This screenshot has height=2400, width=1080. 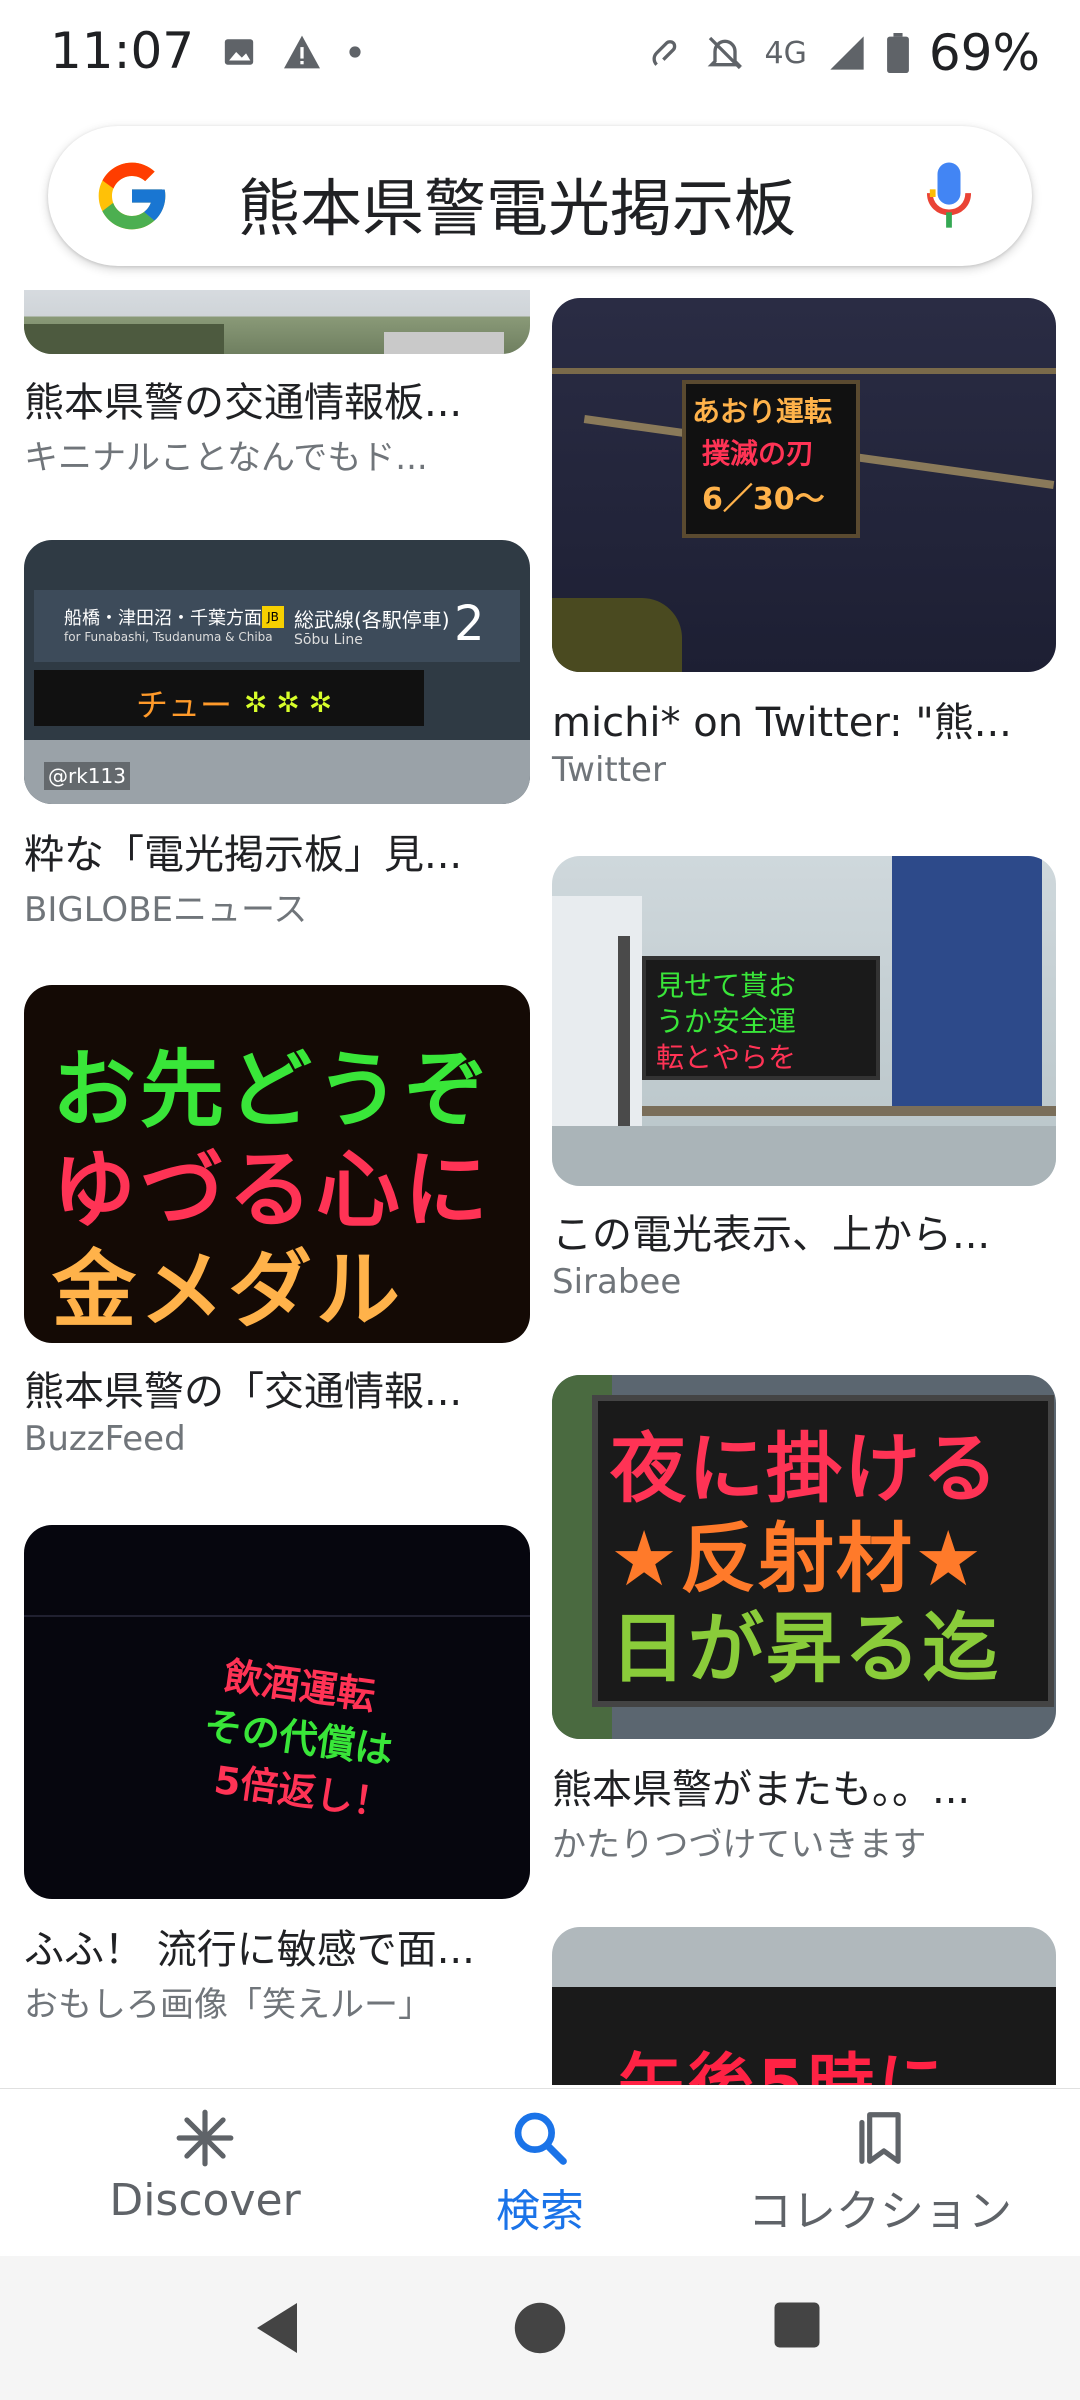 What do you see at coordinates (609, 770) in the screenshot?
I see `result-source: Twitter` at bounding box center [609, 770].